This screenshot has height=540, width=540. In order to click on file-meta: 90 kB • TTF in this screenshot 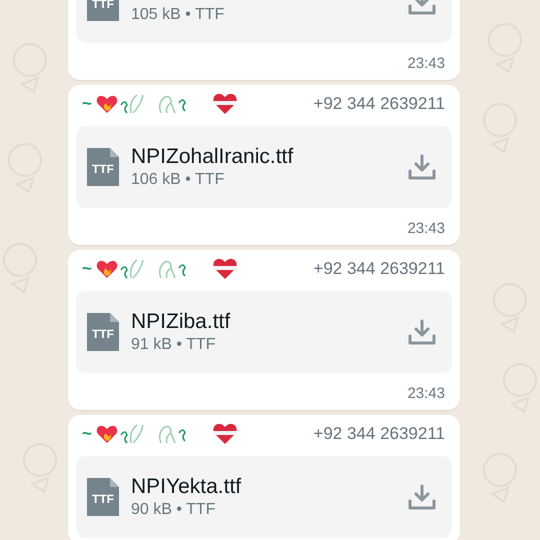, I will do `click(173, 510)`.